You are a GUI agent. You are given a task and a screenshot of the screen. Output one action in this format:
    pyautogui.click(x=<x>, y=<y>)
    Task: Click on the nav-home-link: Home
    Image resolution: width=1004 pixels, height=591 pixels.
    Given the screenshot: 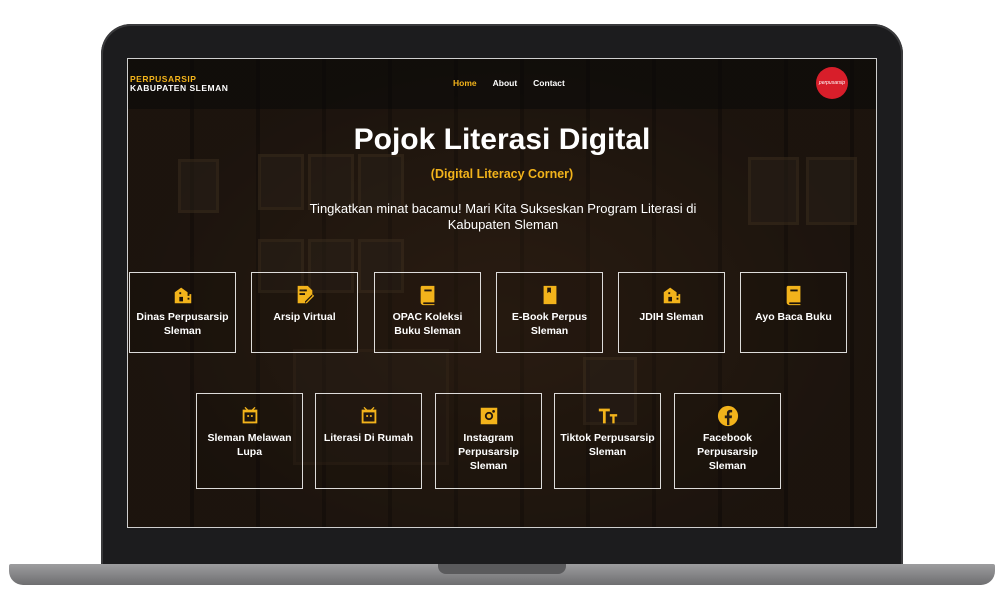 What is the action you would take?
    pyautogui.click(x=465, y=83)
    